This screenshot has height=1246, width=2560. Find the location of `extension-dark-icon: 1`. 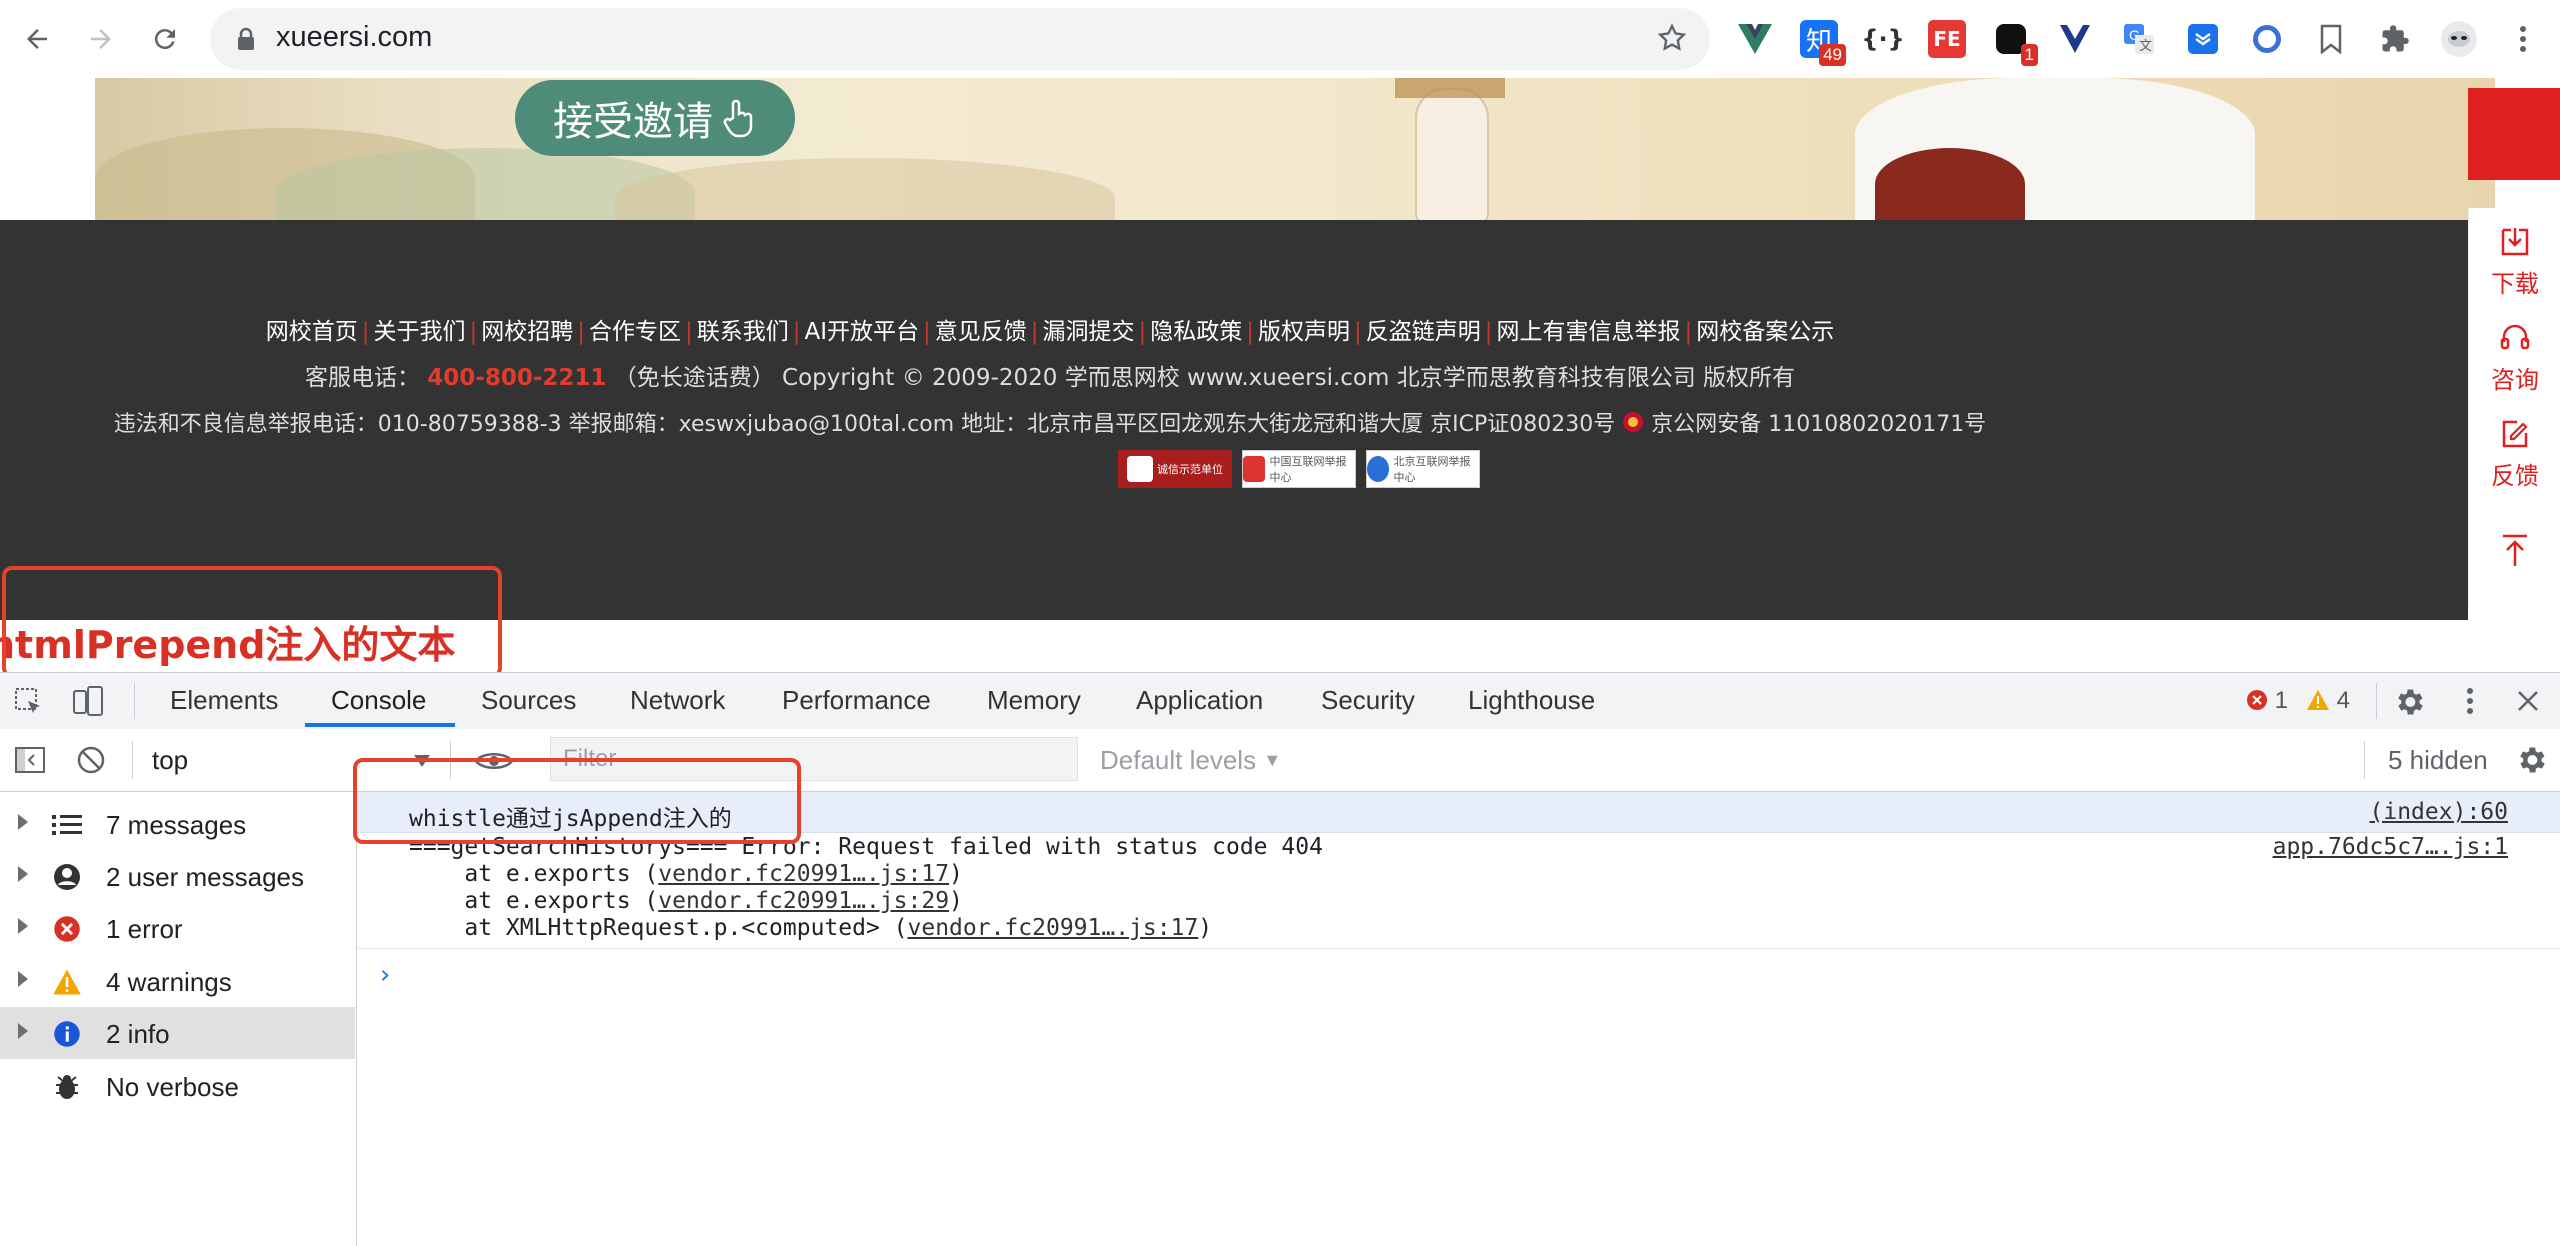

extension-dark-icon: 1 is located at coordinates (2015, 43).